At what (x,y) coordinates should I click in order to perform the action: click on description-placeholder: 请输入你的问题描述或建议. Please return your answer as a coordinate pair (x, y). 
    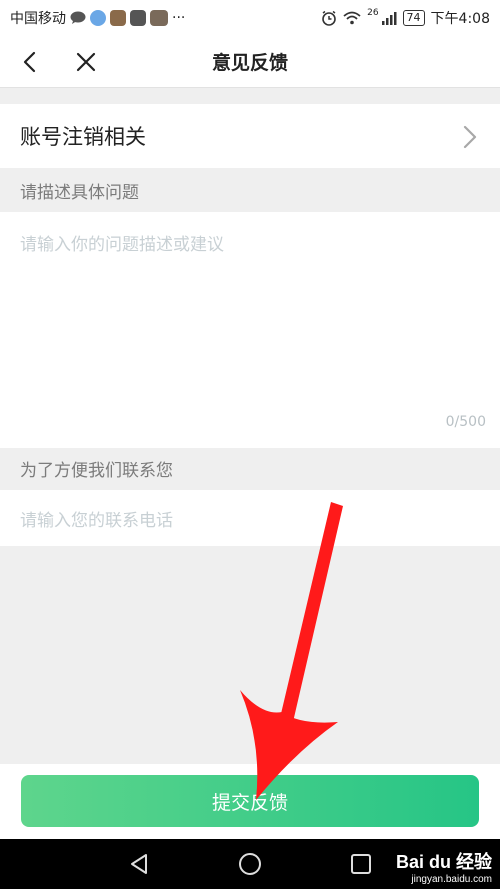
    Looking at the image, I should click on (122, 245).